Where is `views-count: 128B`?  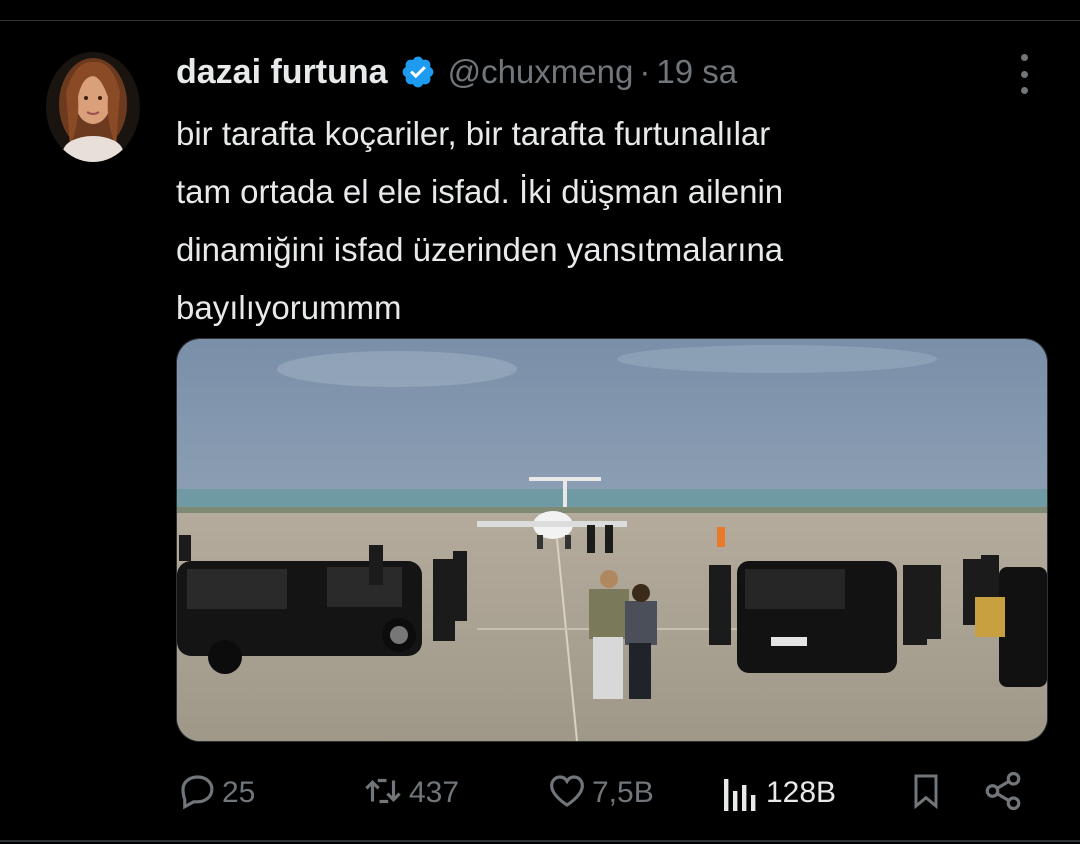 views-count: 128B is located at coordinates (801, 792).